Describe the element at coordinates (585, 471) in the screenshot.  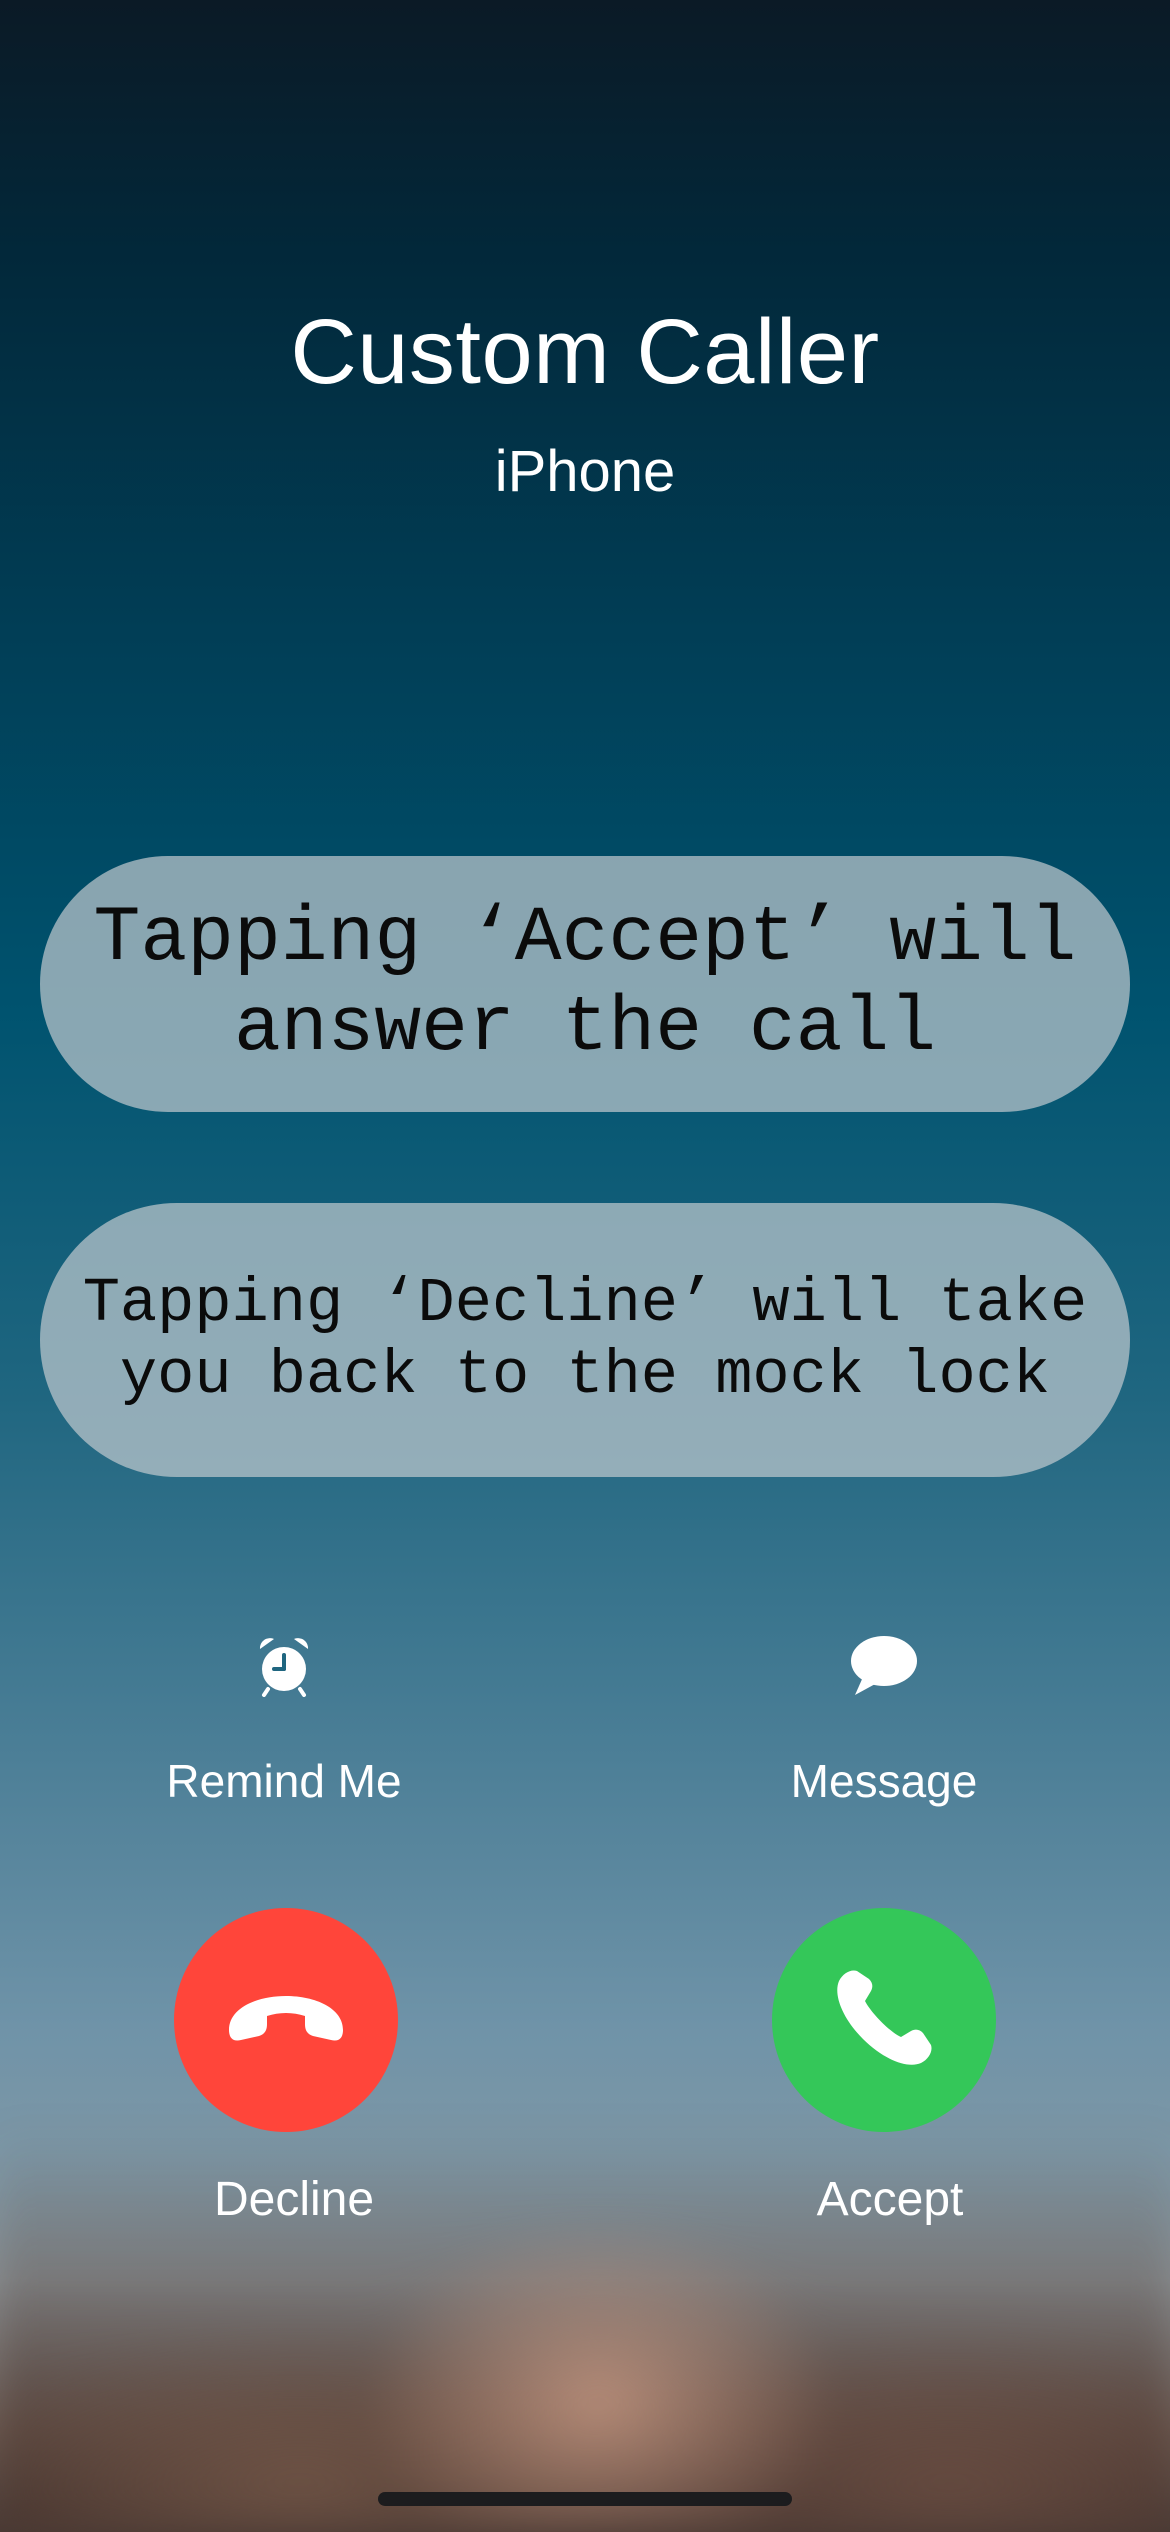
I see `caller-subtitle: iPhone` at that location.